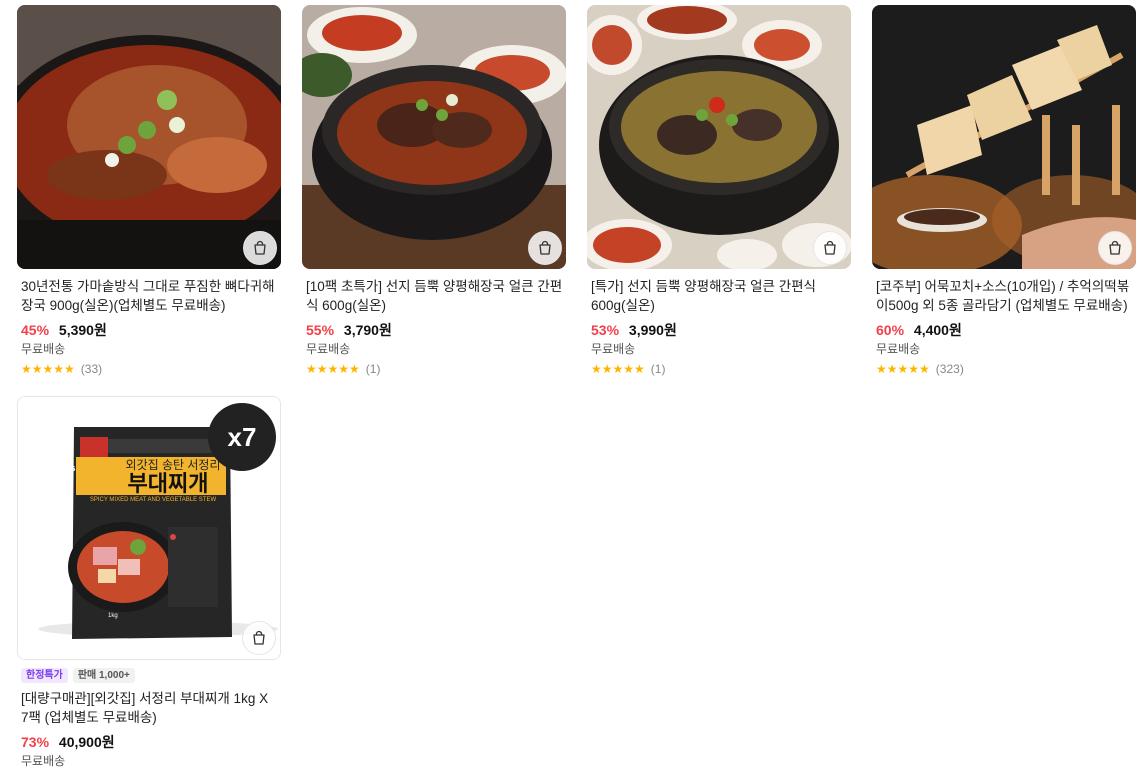 The width and height of the screenshot is (1147, 769). What do you see at coordinates (82, 330) in the screenshot?
I see `product-price: 5,390원` at bounding box center [82, 330].